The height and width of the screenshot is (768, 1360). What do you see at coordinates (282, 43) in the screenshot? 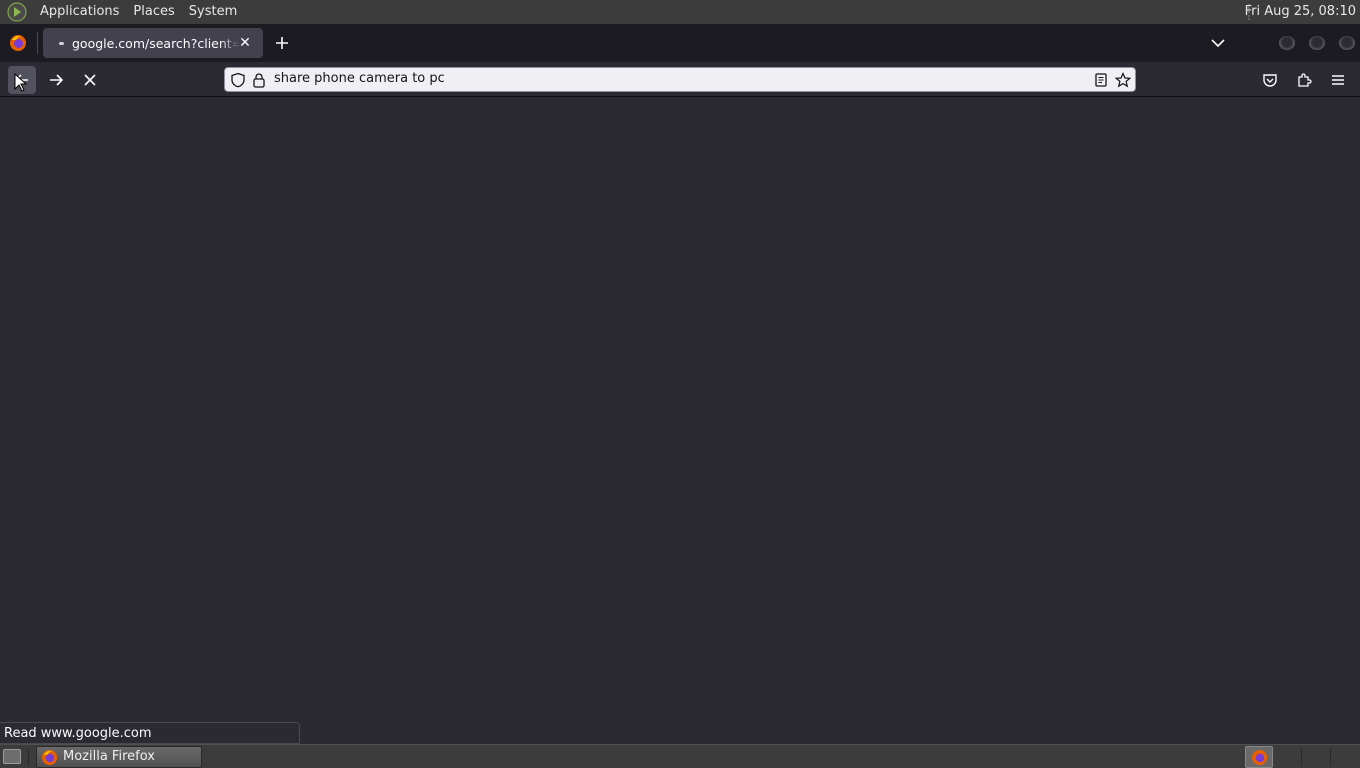
I see `new-tab-icon` at bounding box center [282, 43].